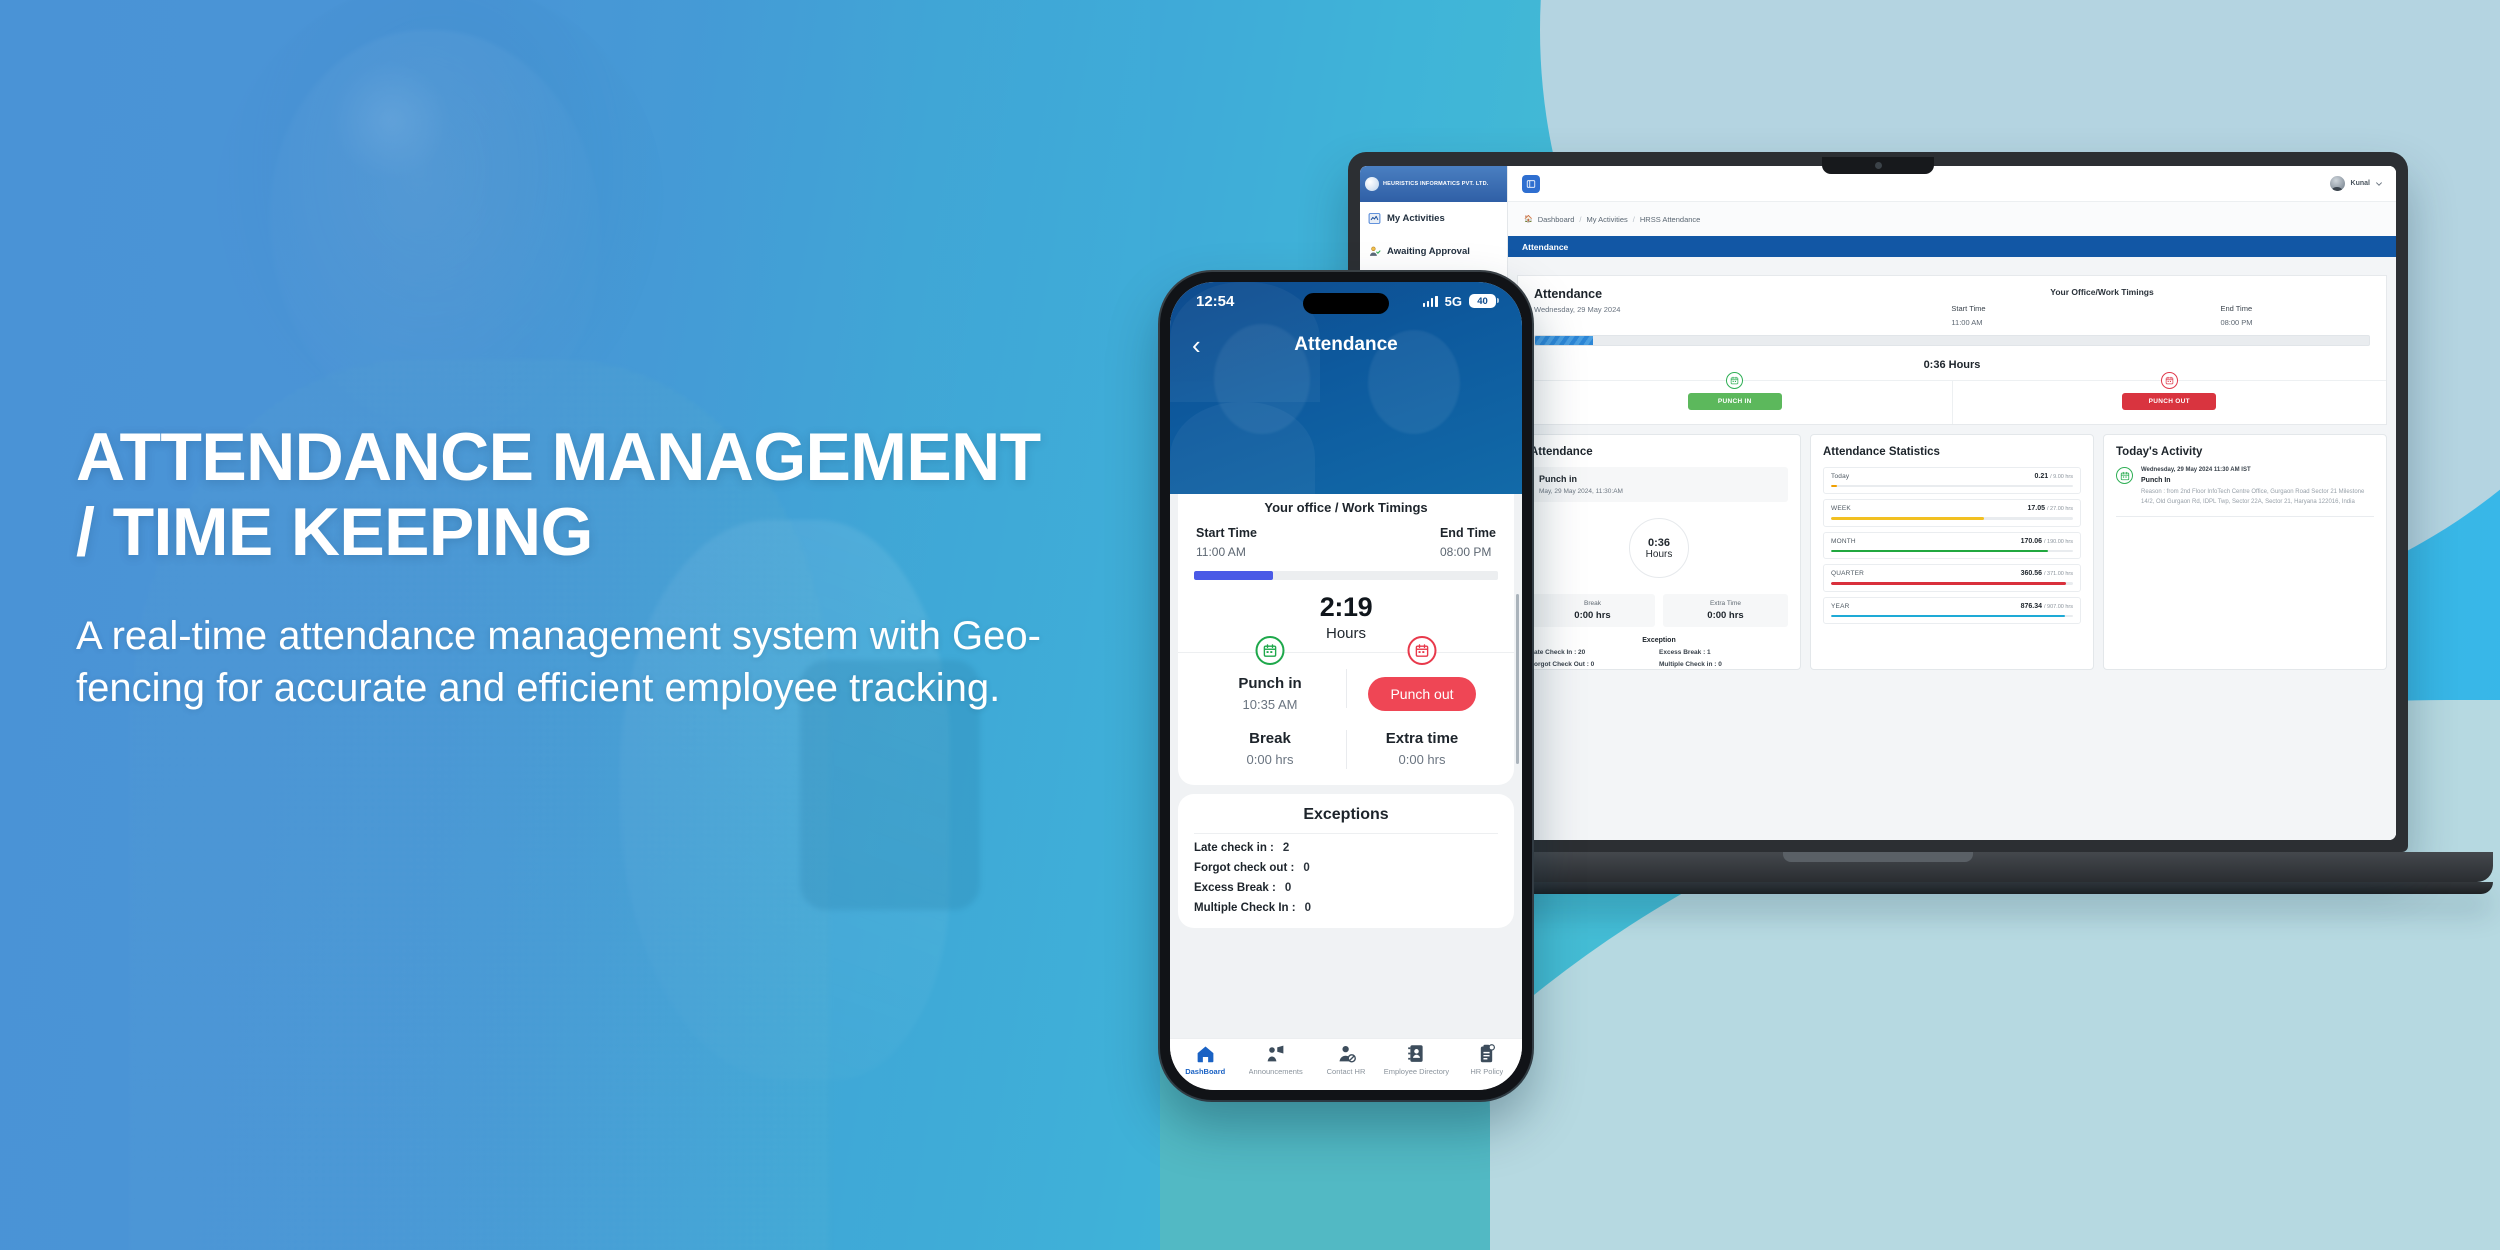 The width and height of the screenshot is (2500, 1250). What do you see at coordinates (1848, 574) in the screenshot?
I see `statistic-label: QUARTER` at bounding box center [1848, 574].